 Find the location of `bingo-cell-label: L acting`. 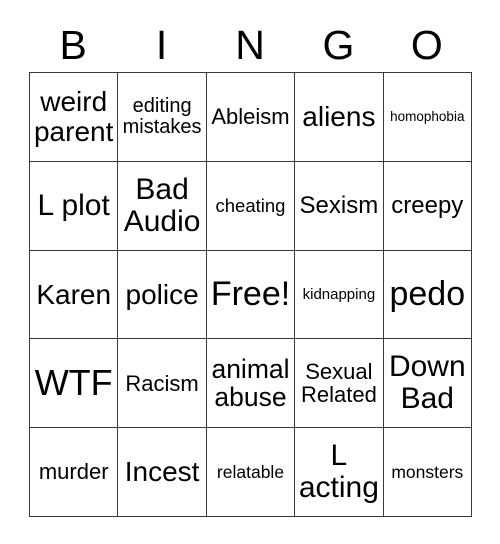

bingo-cell-label: L acting is located at coordinates (338, 472).